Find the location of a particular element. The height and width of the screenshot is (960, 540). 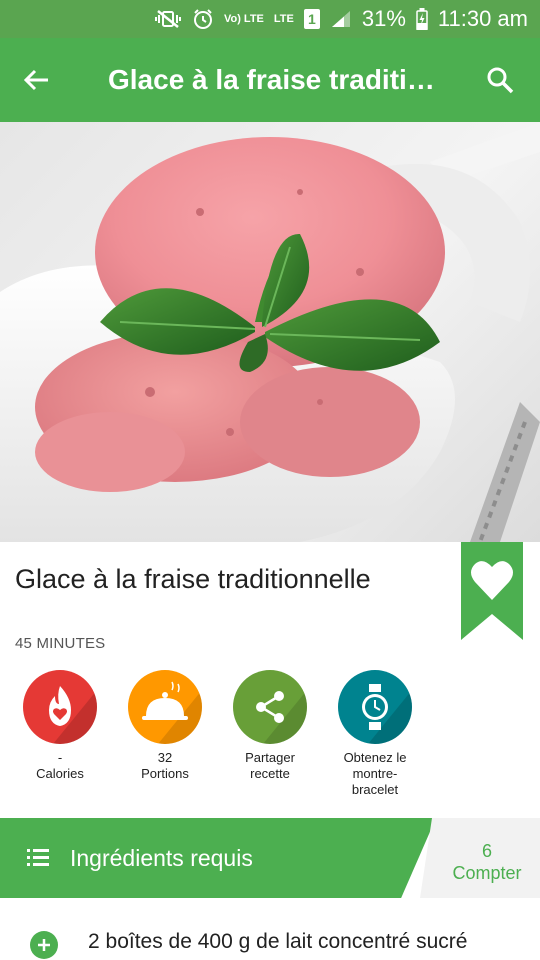

portions-text: Portions is located at coordinates (165, 773).